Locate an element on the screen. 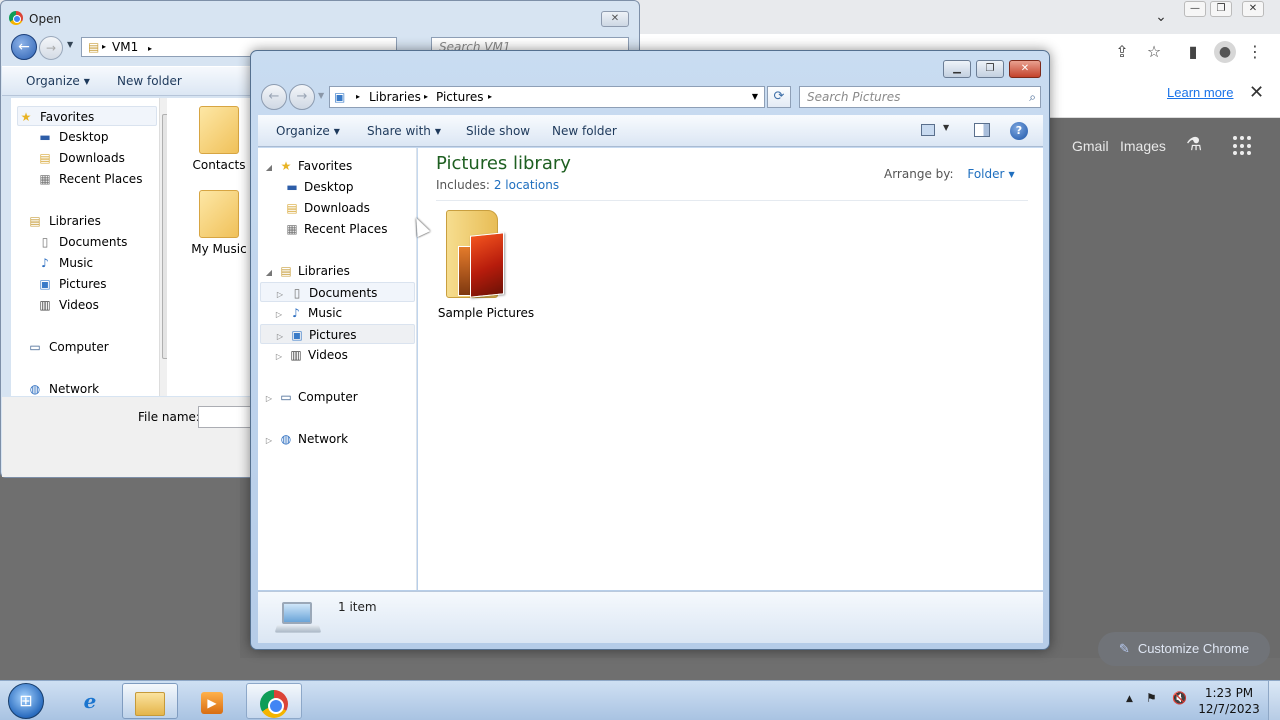 Image resolution: width=1280 pixels, height=720 pixels. show-desktop-button is located at coordinates (1274, 700).